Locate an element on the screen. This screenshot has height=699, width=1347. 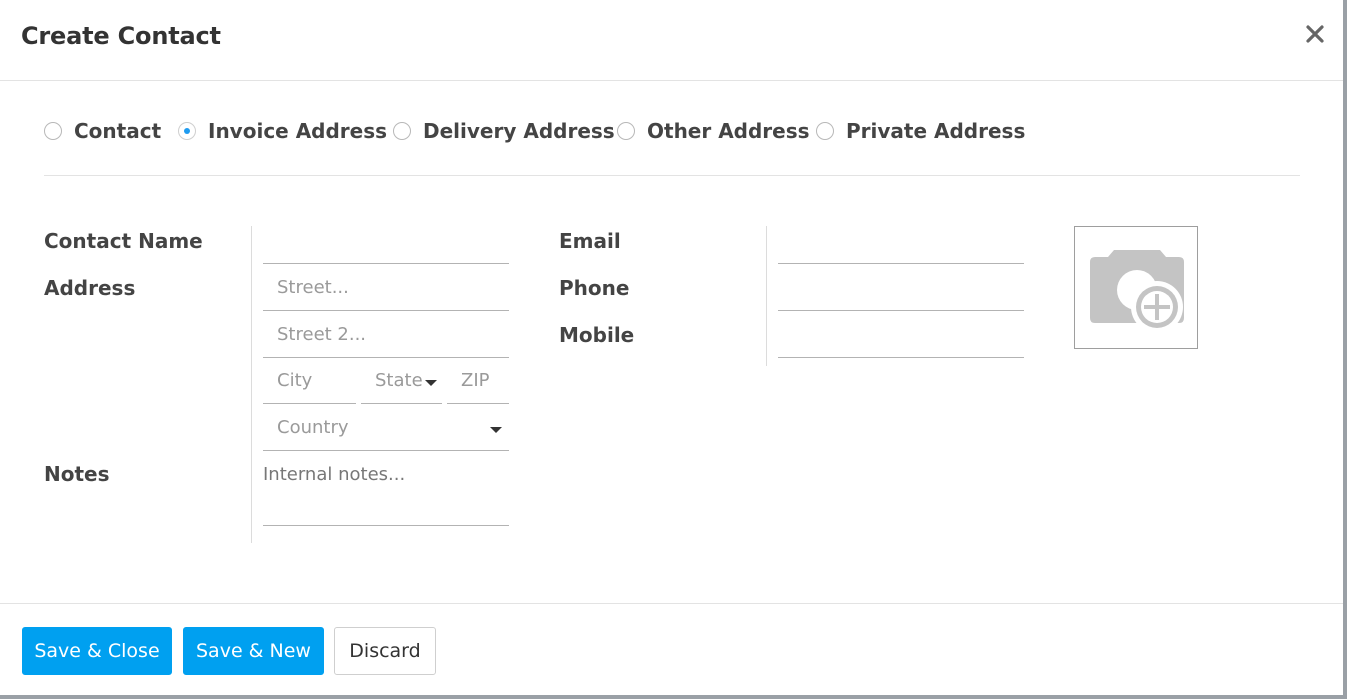
radio-button-selected is located at coordinates (187, 131).